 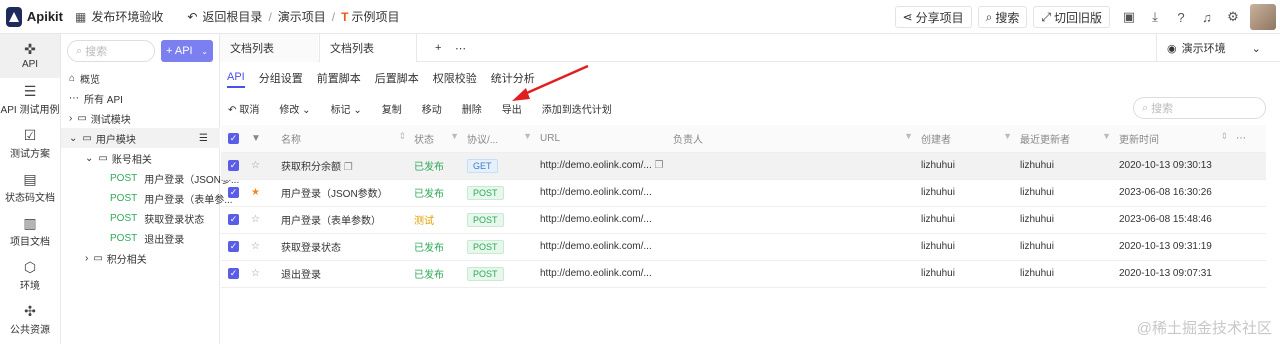 What do you see at coordinates (30, 154) in the screenshot?
I see `nav-item-label: 测试方案` at bounding box center [30, 154].